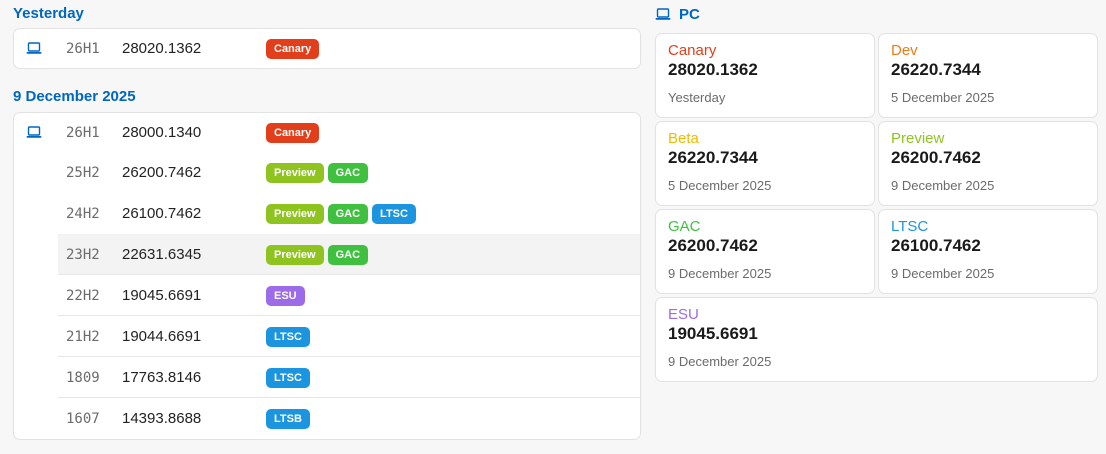 The height and width of the screenshot is (454, 1106). Describe the element at coordinates (683, 314) in the screenshot. I see `channel-name: ESU` at that location.